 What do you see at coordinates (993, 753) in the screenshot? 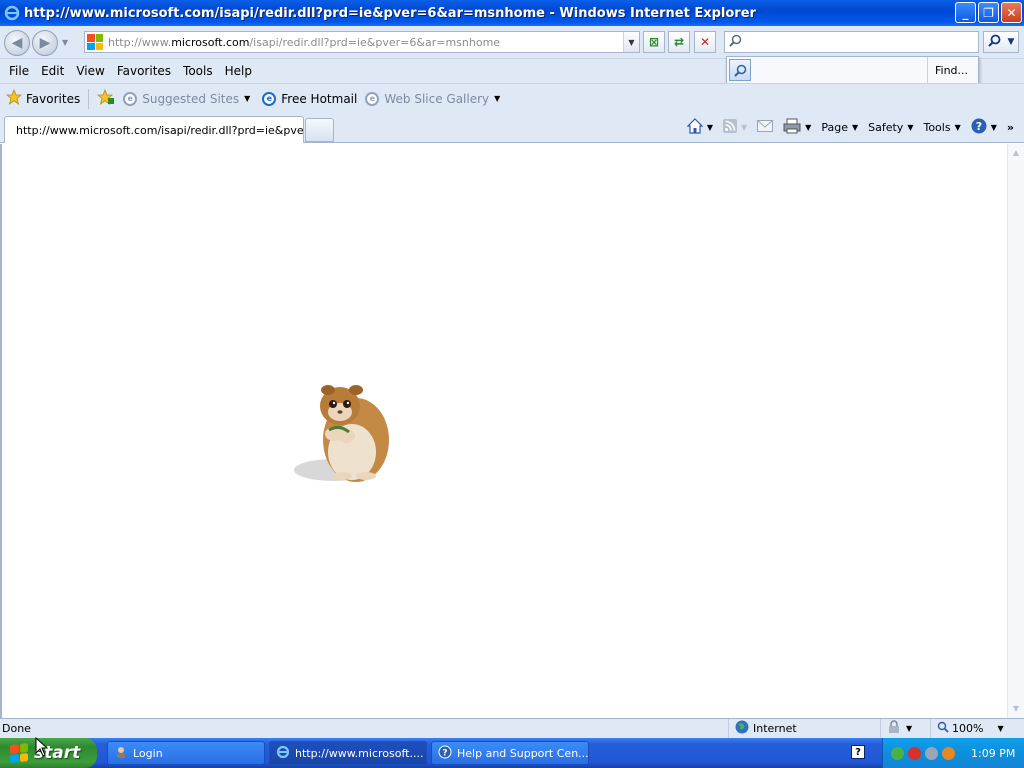
I see `clock: 1:09 PM` at bounding box center [993, 753].